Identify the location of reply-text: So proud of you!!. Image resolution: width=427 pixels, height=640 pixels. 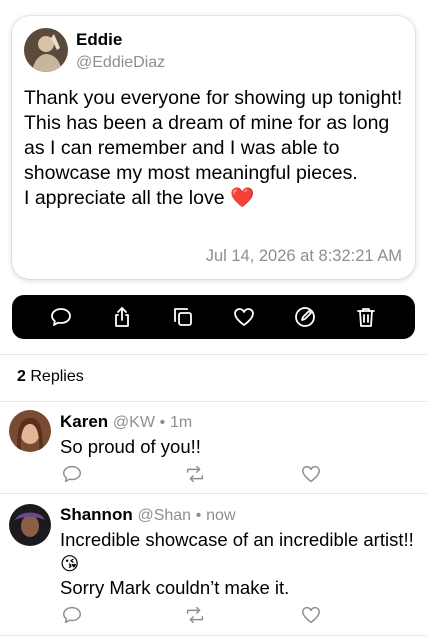
(130, 446).